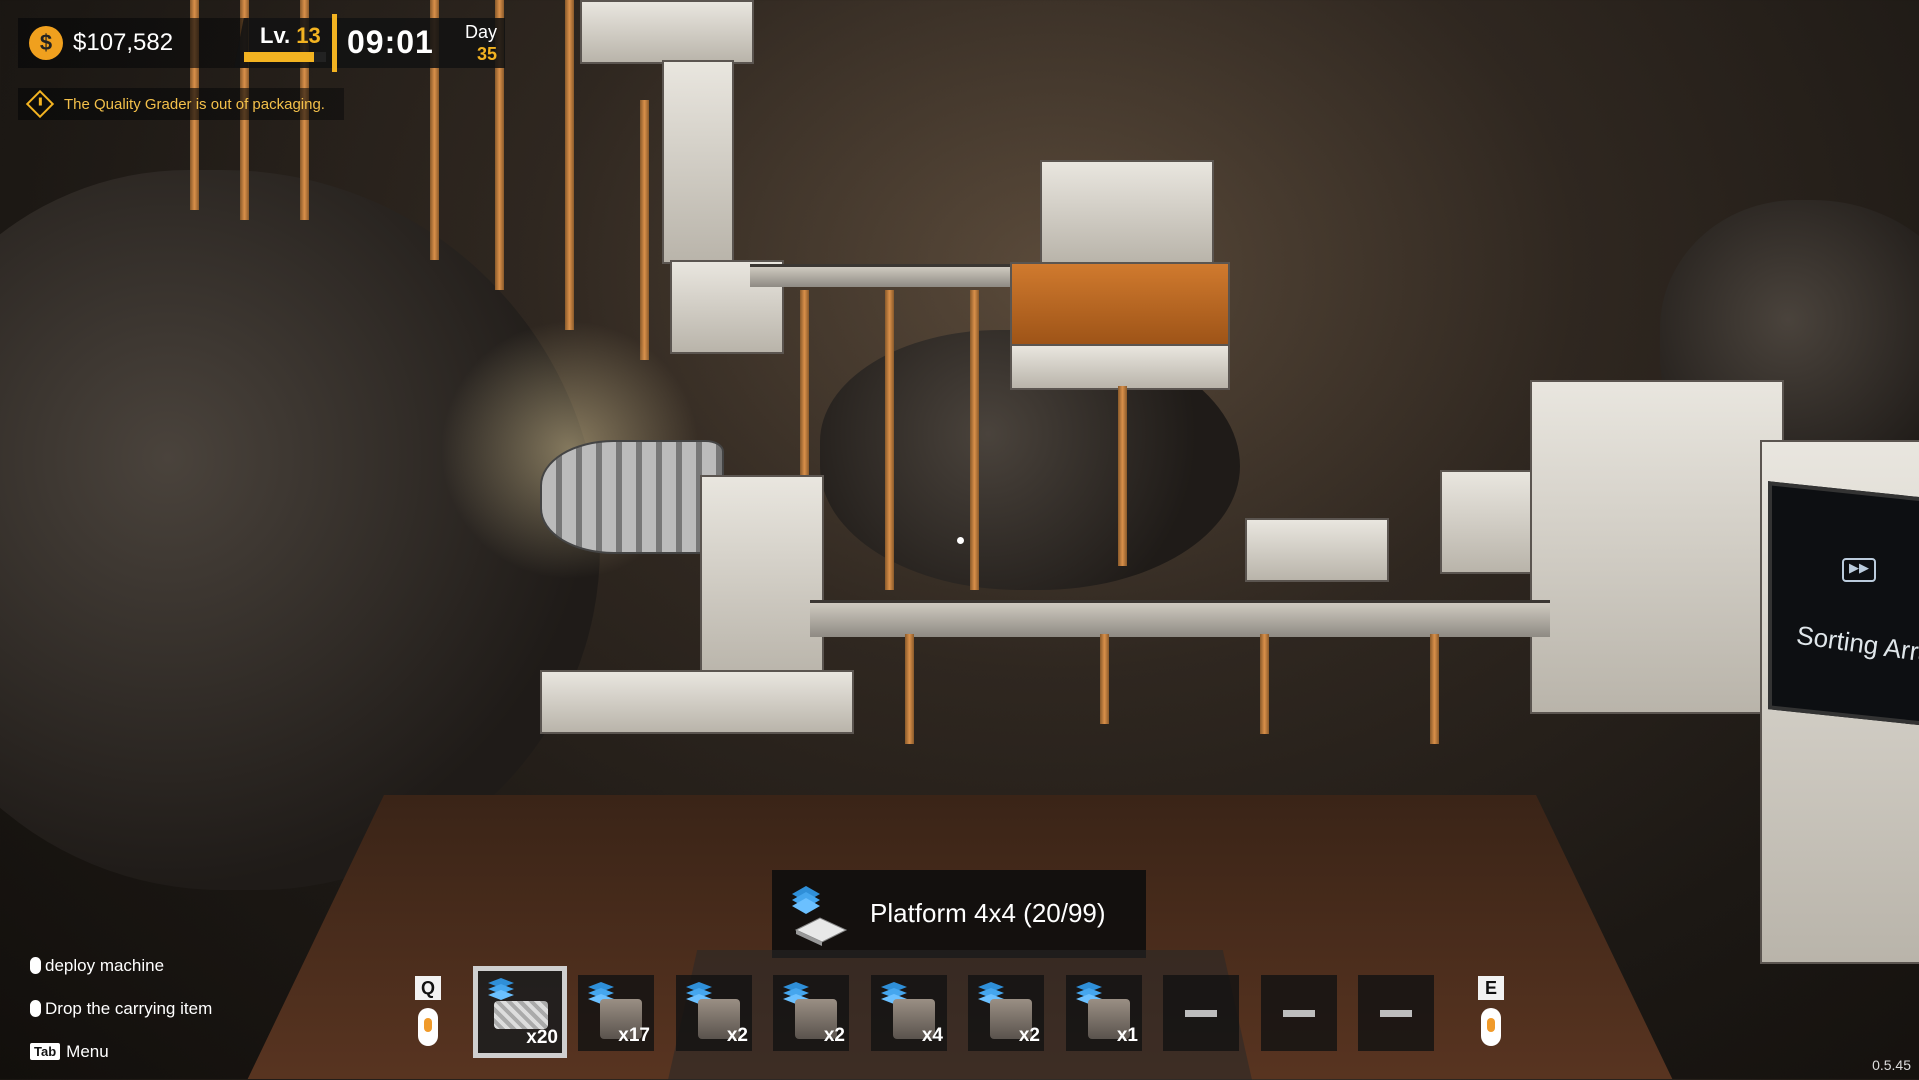 Image resolution: width=1919 pixels, height=1080 pixels. I want to click on selected-item-tooltip: Platform 4x4 (20/99), so click(959, 914).